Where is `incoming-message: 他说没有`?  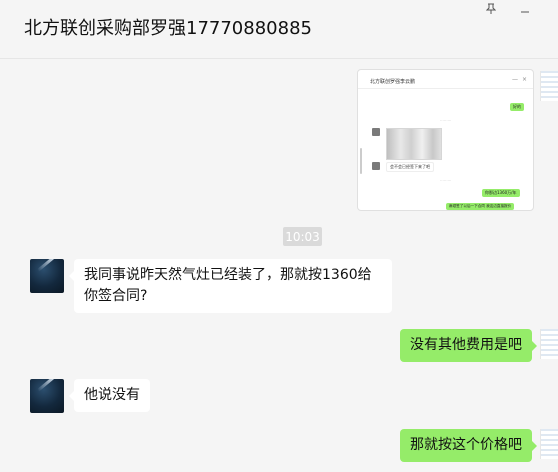 incoming-message: 他说没有 is located at coordinates (109, 395).